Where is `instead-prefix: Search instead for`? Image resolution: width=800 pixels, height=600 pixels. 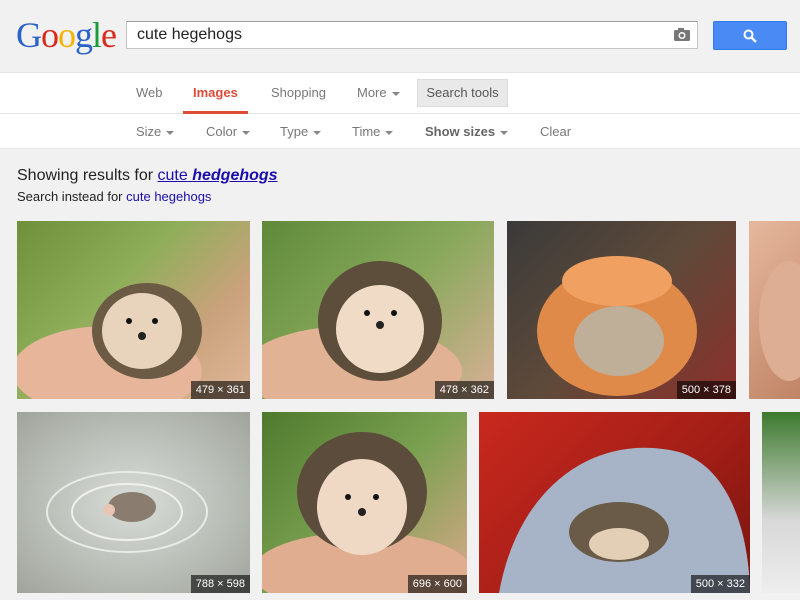 instead-prefix: Search instead for is located at coordinates (70, 196).